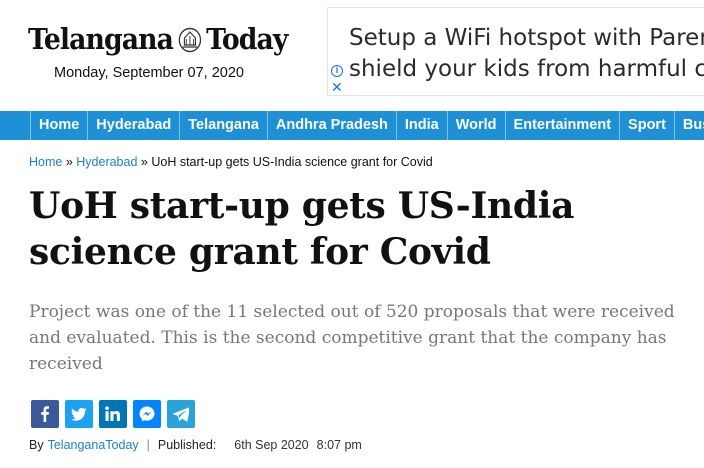 The image size is (704, 468). What do you see at coordinates (337, 87) in the screenshot?
I see `close-icon: ✕` at bounding box center [337, 87].